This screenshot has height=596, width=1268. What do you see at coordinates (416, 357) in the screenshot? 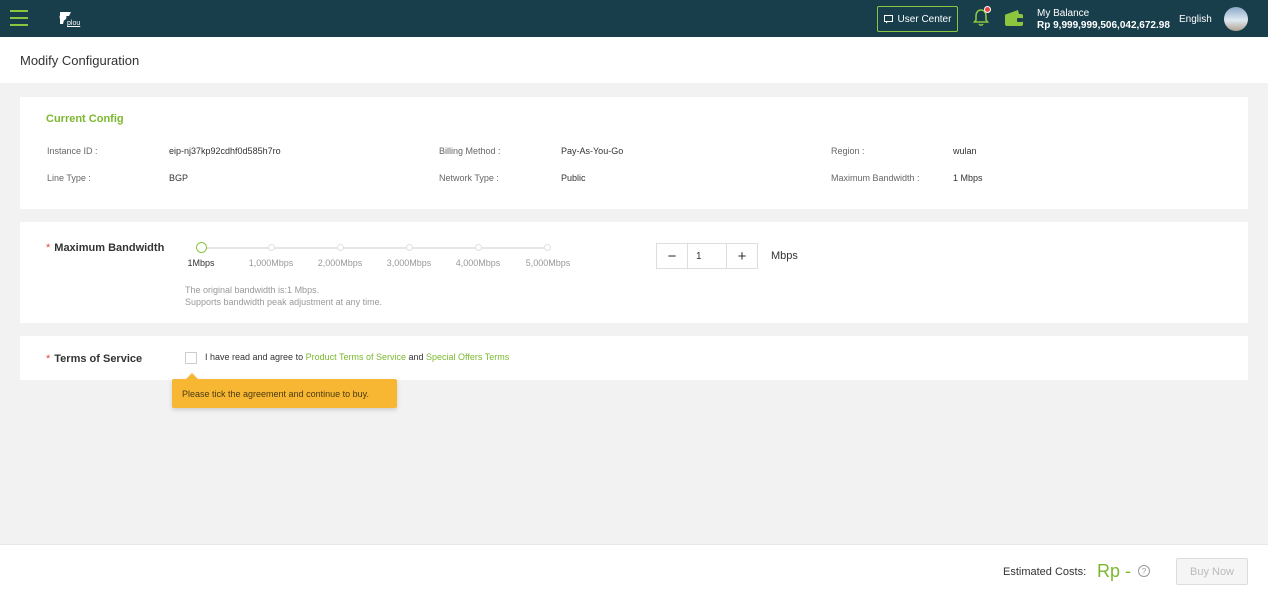
I see `terms-and: and` at bounding box center [416, 357].